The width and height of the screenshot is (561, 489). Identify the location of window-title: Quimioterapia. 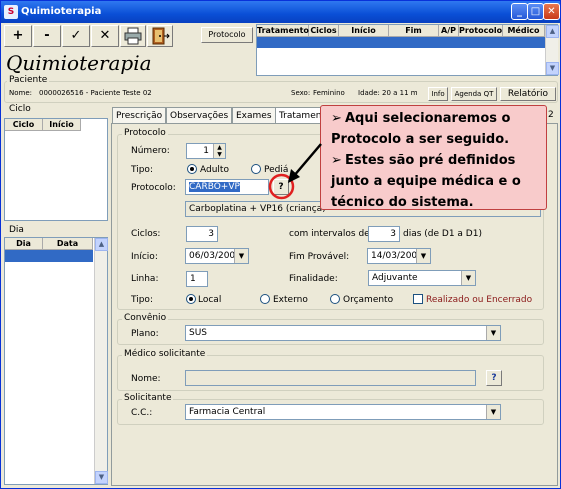
(61, 11).